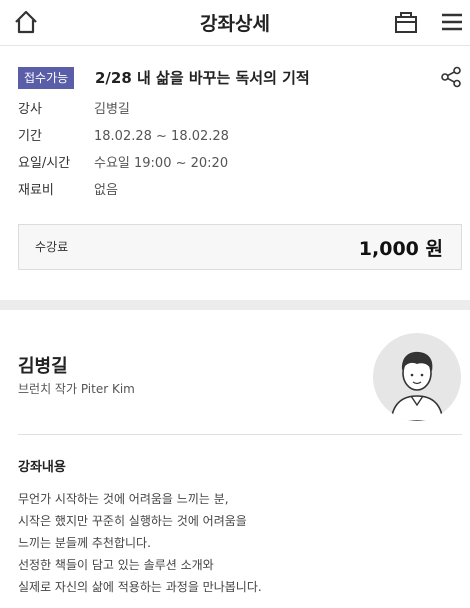  Describe the element at coordinates (46, 78) in the screenshot. I see `status-badge: 접수가능` at that location.